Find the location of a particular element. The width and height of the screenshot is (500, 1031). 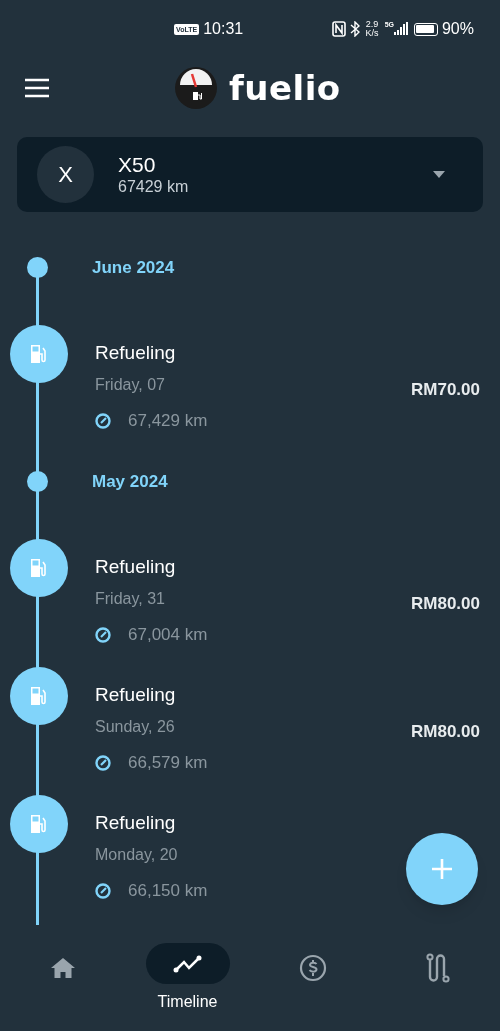

month-heading: June 2024 is located at coordinates (133, 267).